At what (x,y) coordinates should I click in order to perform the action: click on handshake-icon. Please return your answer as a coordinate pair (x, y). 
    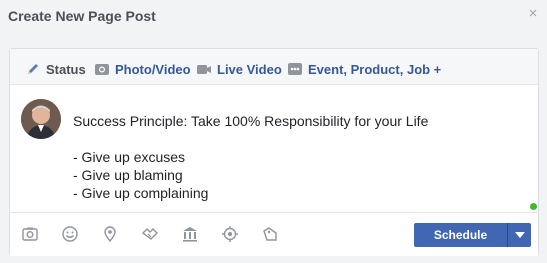
    Looking at the image, I should click on (150, 234).